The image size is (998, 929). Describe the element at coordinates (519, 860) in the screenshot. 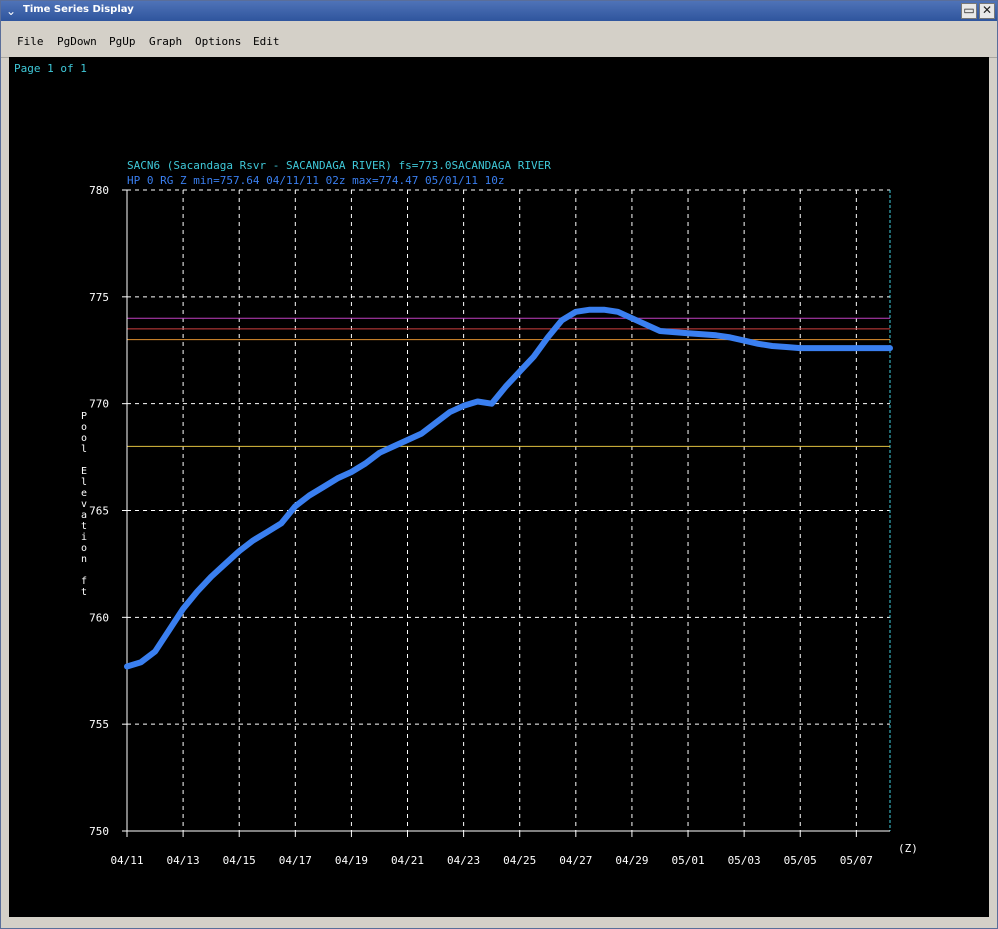

I see `x-tick-label: 04/25` at that location.